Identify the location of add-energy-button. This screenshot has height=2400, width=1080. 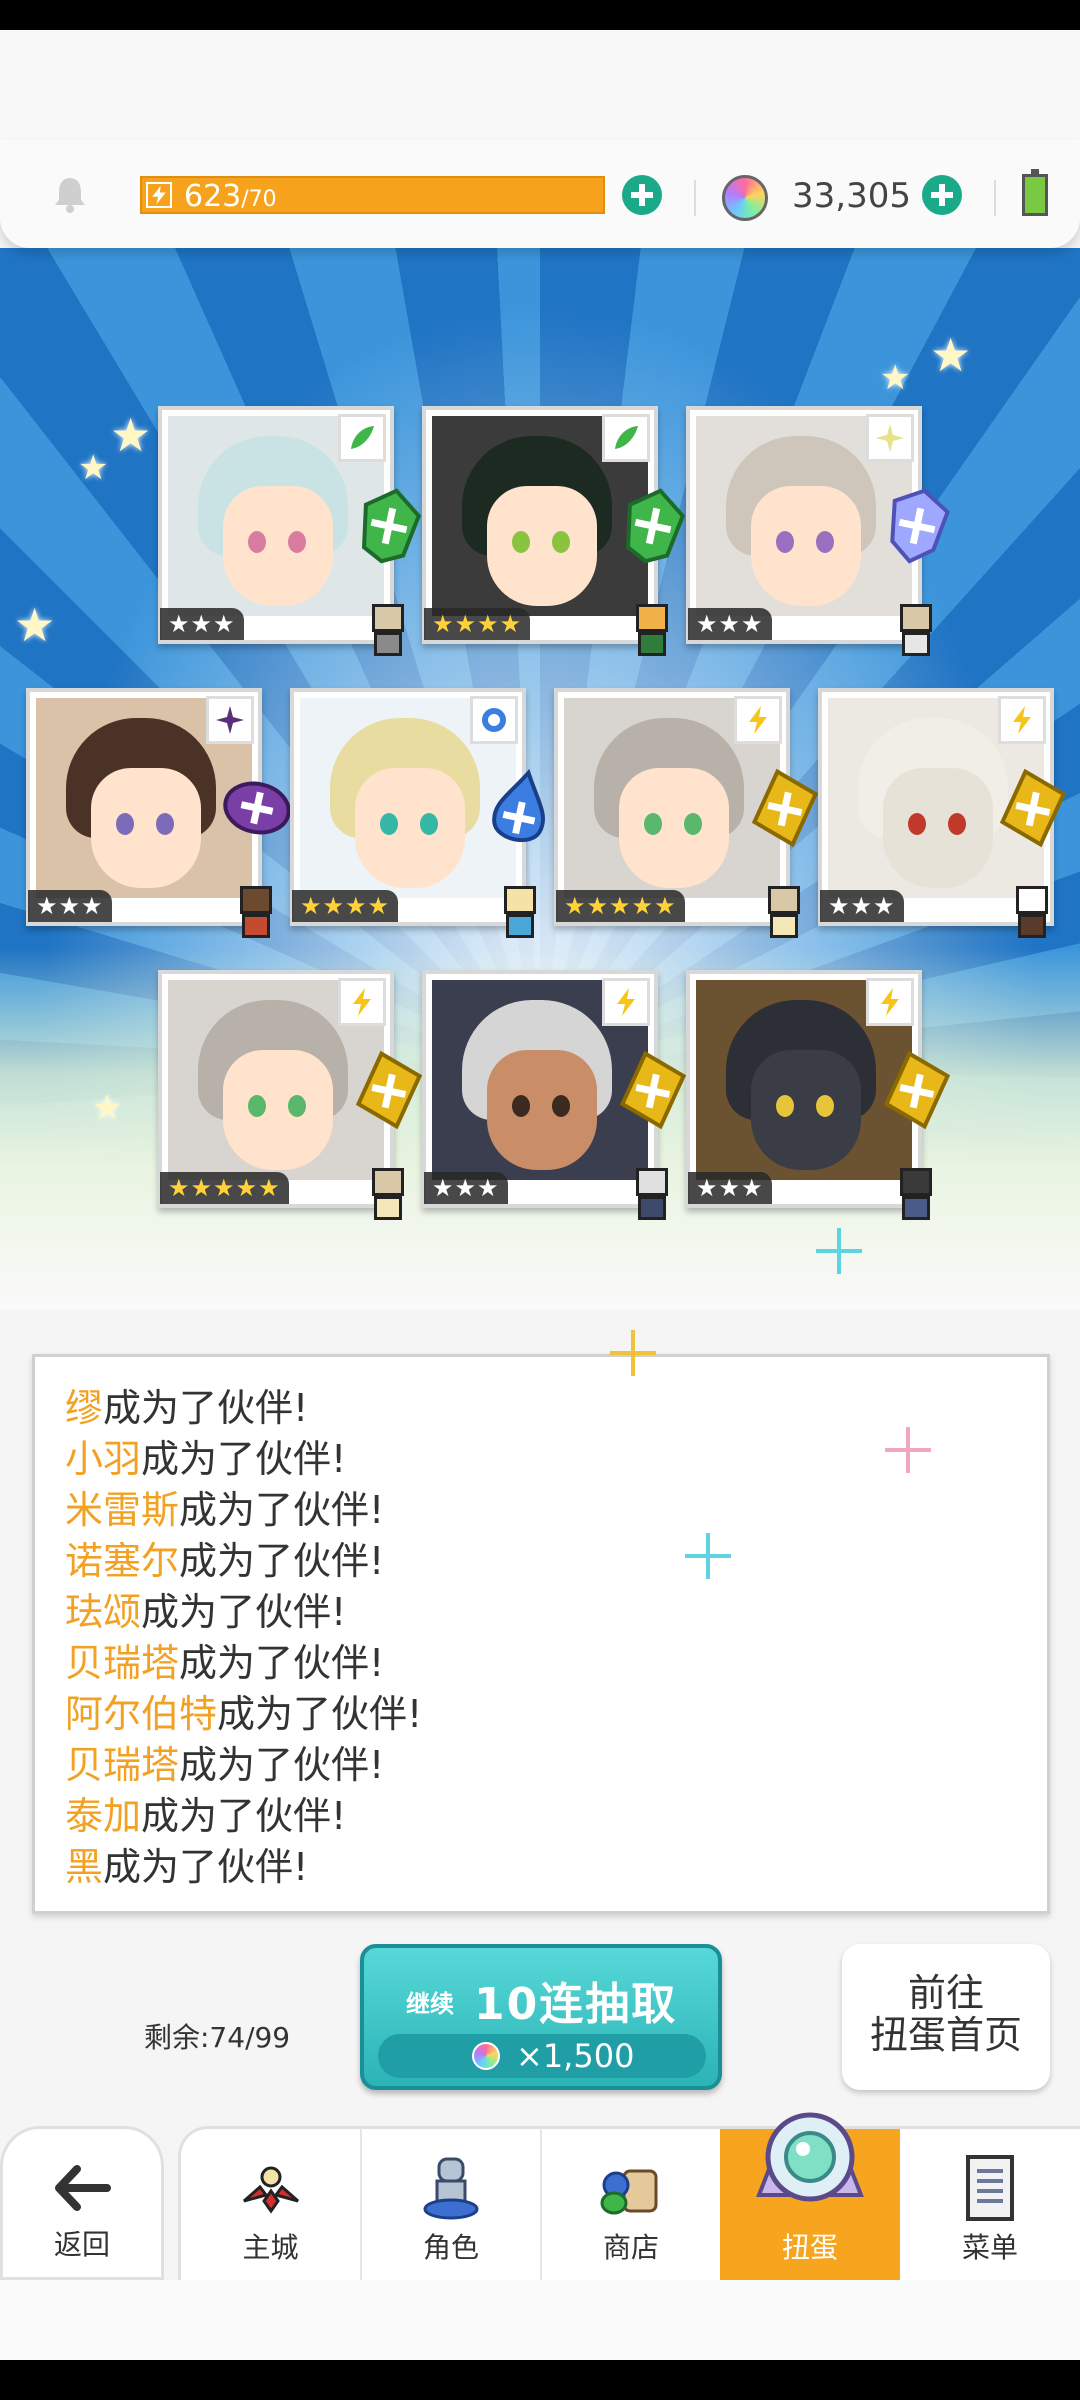
(642, 195).